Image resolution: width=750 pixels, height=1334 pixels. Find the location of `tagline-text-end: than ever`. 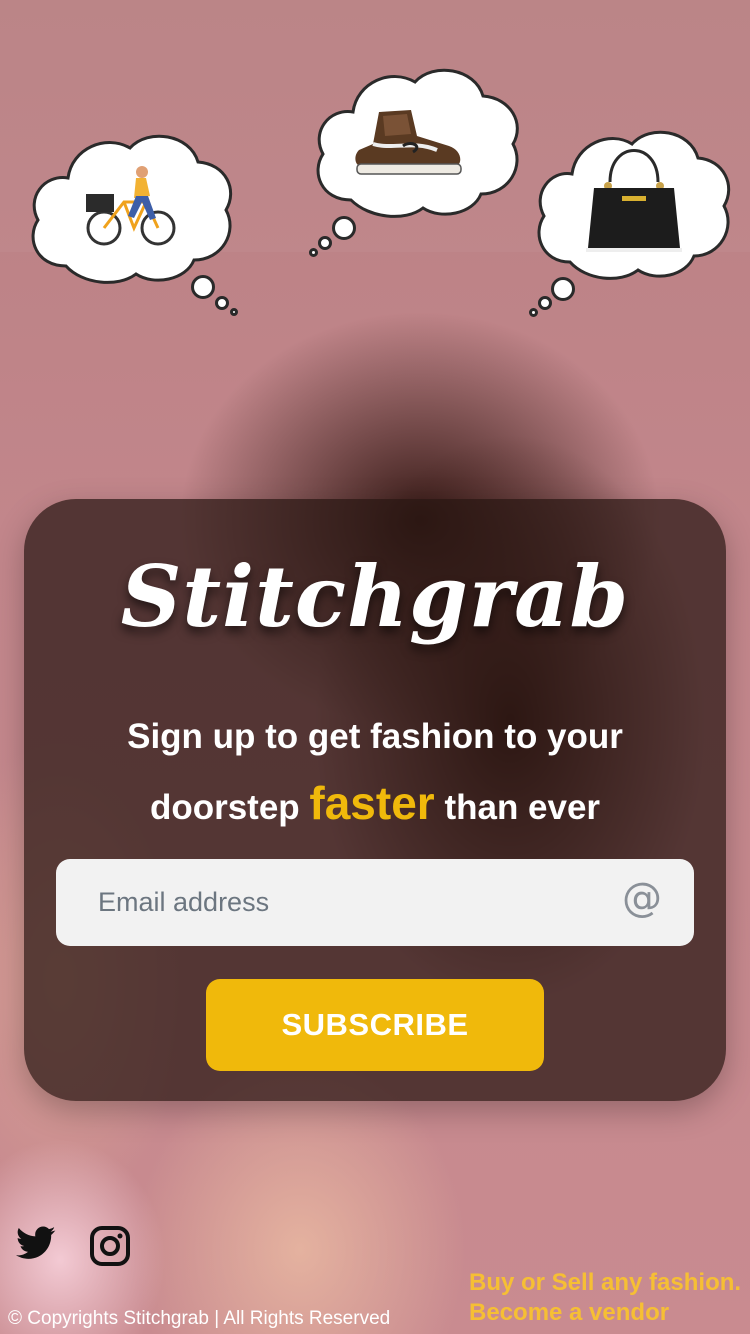

tagline-text-end: than ever is located at coordinates (522, 807).